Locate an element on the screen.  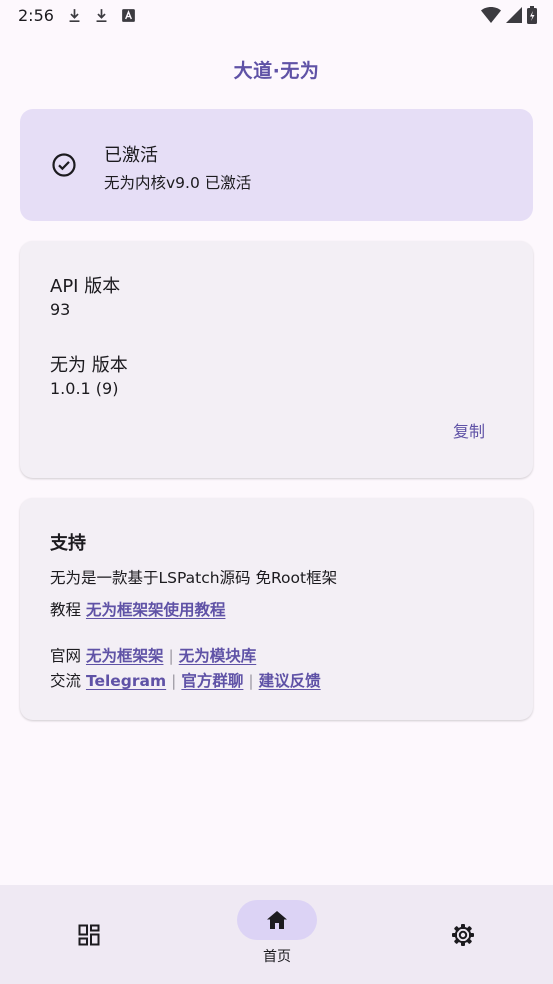
check-circle-icon is located at coordinates (64, 165).